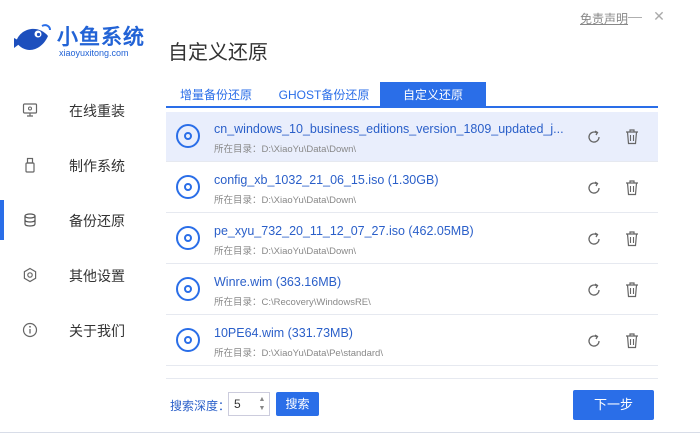 This screenshot has width=700, height=433. What do you see at coordinates (2, 220) in the screenshot?
I see `active-indicator` at bounding box center [2, 220].